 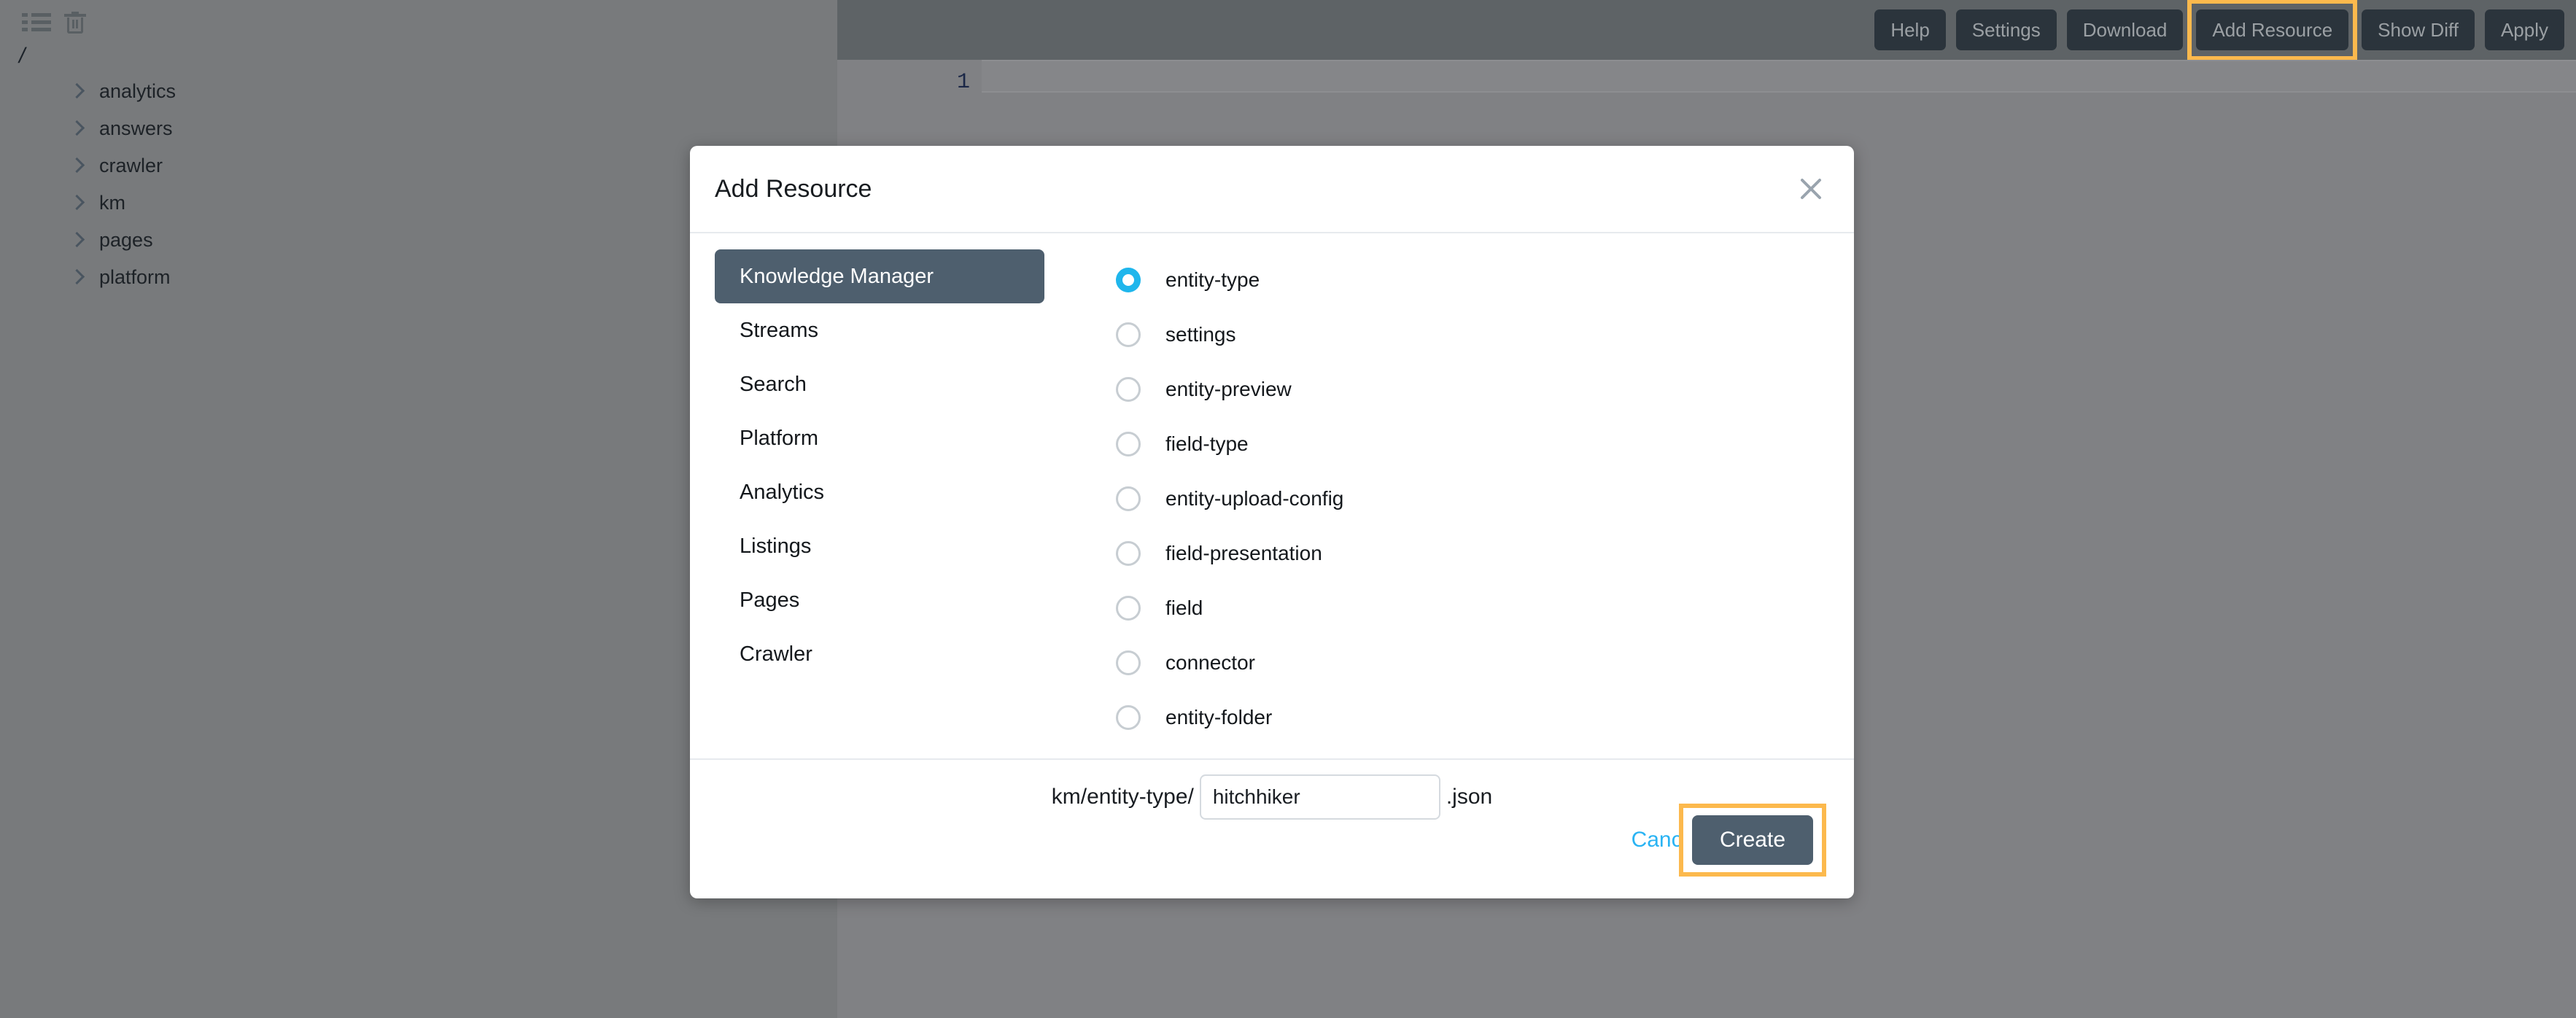 What do you see at coordinates (880, 492) in the screenshot?
I see `category-item-analytics: Analytics` at bounding box center [880, 492].